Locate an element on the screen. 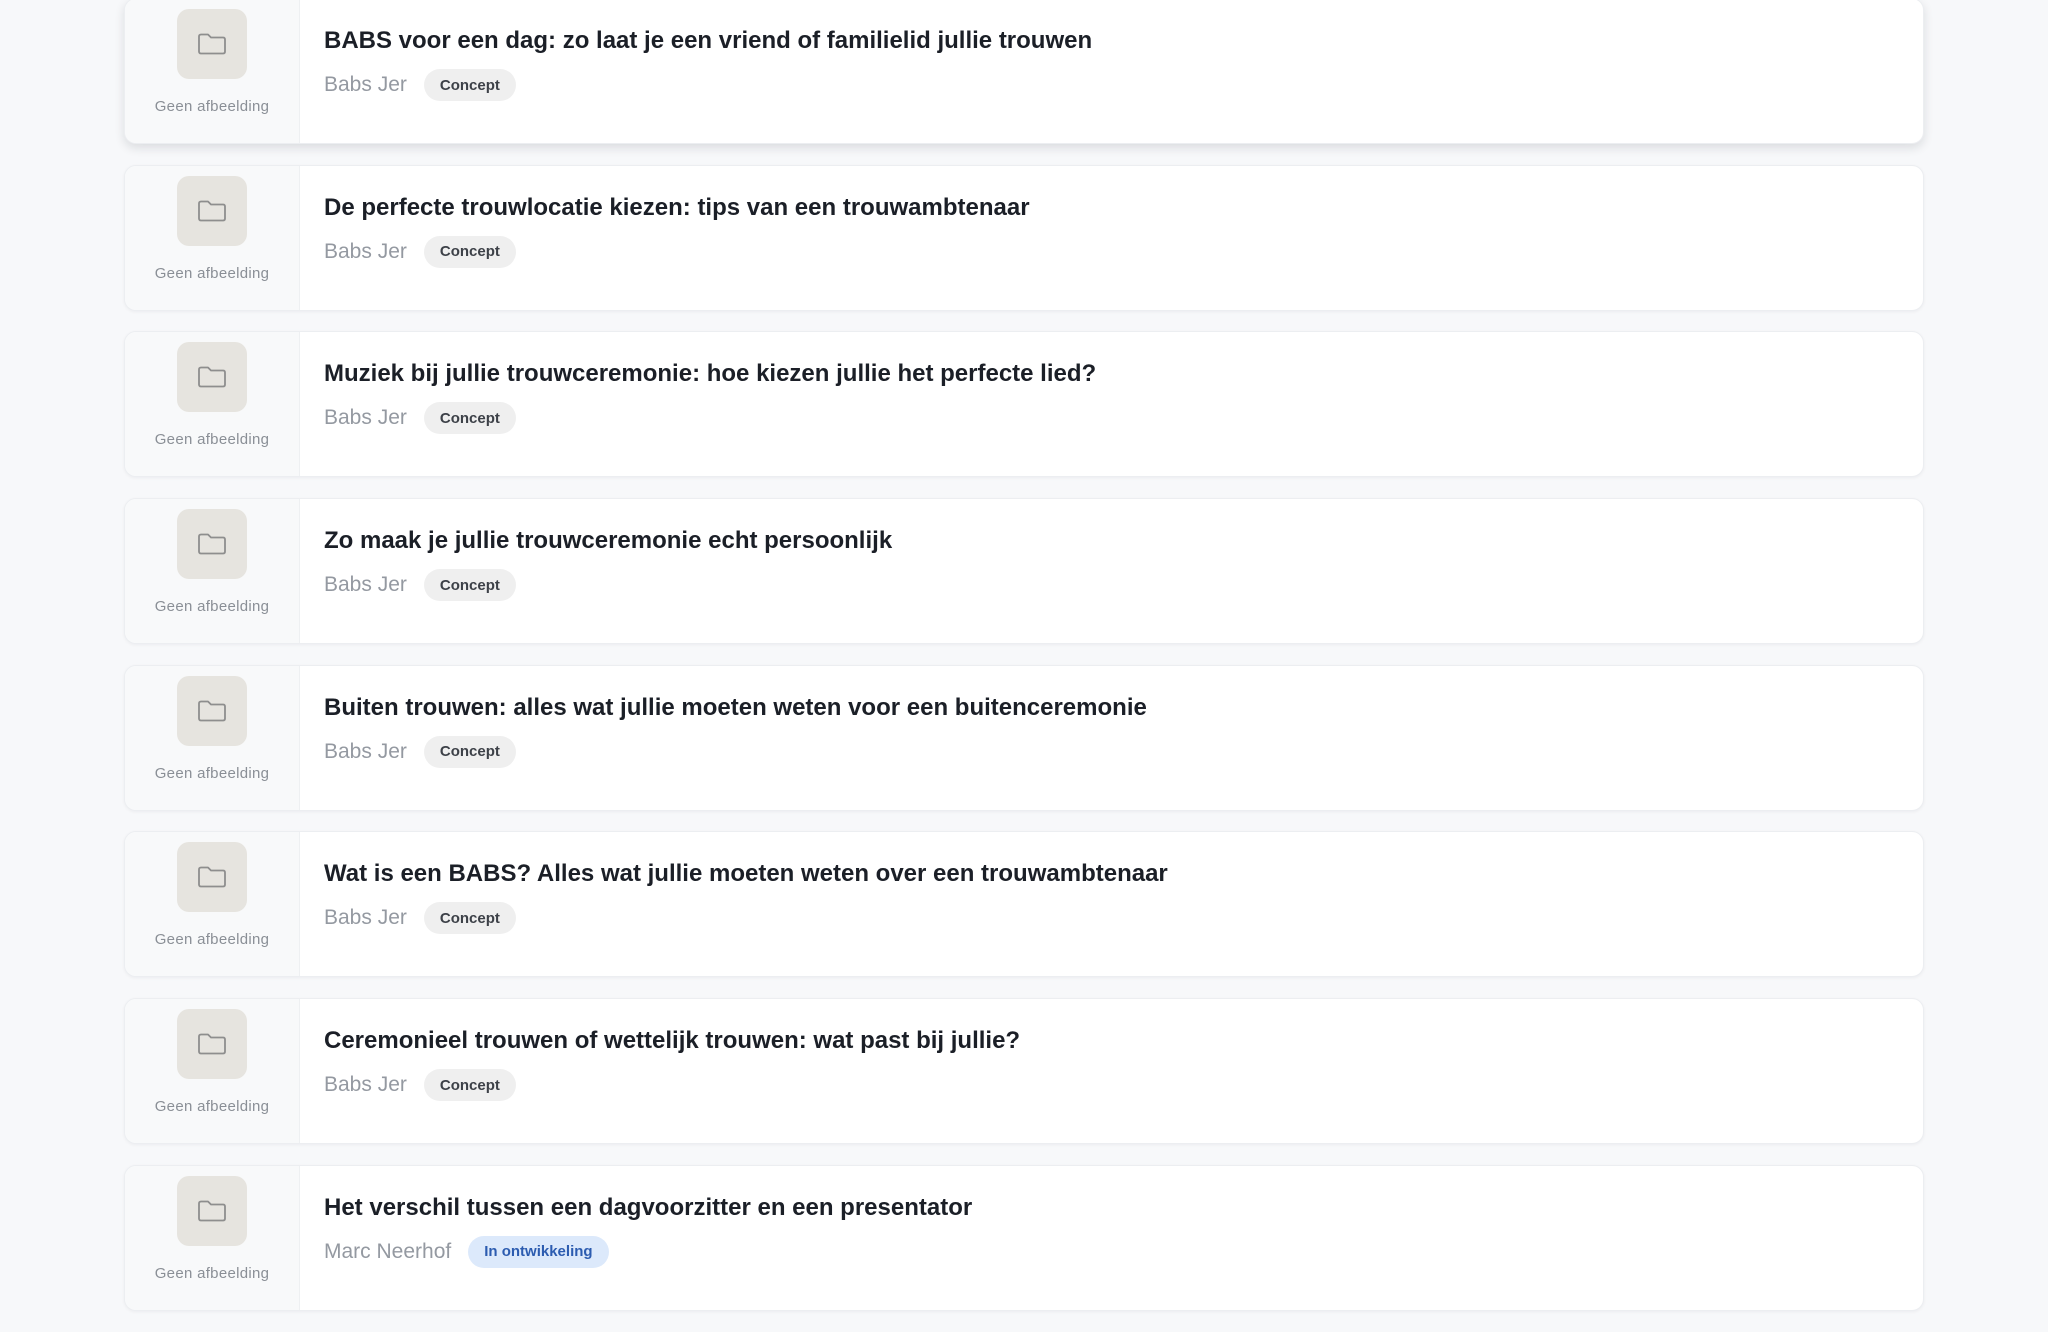  status-badge: In ontwikkeling is located at coordinates (538, 1251).